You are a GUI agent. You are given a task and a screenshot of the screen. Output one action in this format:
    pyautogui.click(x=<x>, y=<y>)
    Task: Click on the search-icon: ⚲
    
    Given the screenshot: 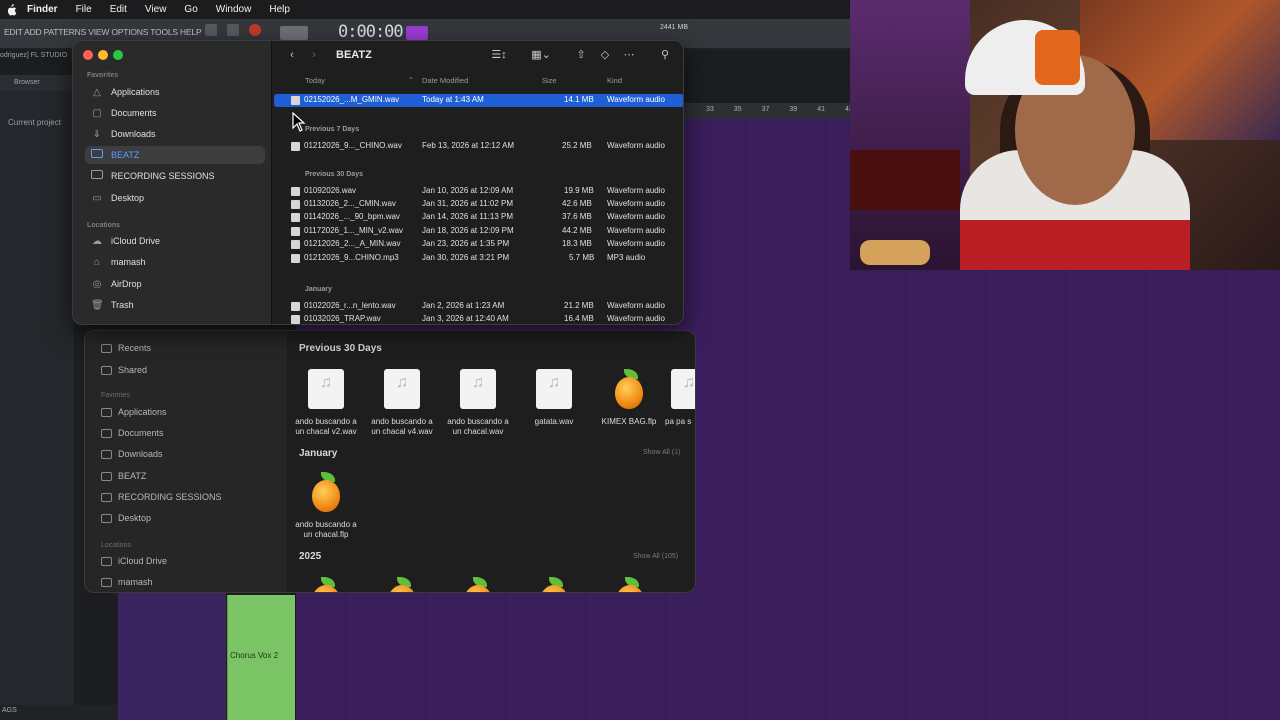 What is the action you would take?
    pyautogui.click(x=665, y=55)
    